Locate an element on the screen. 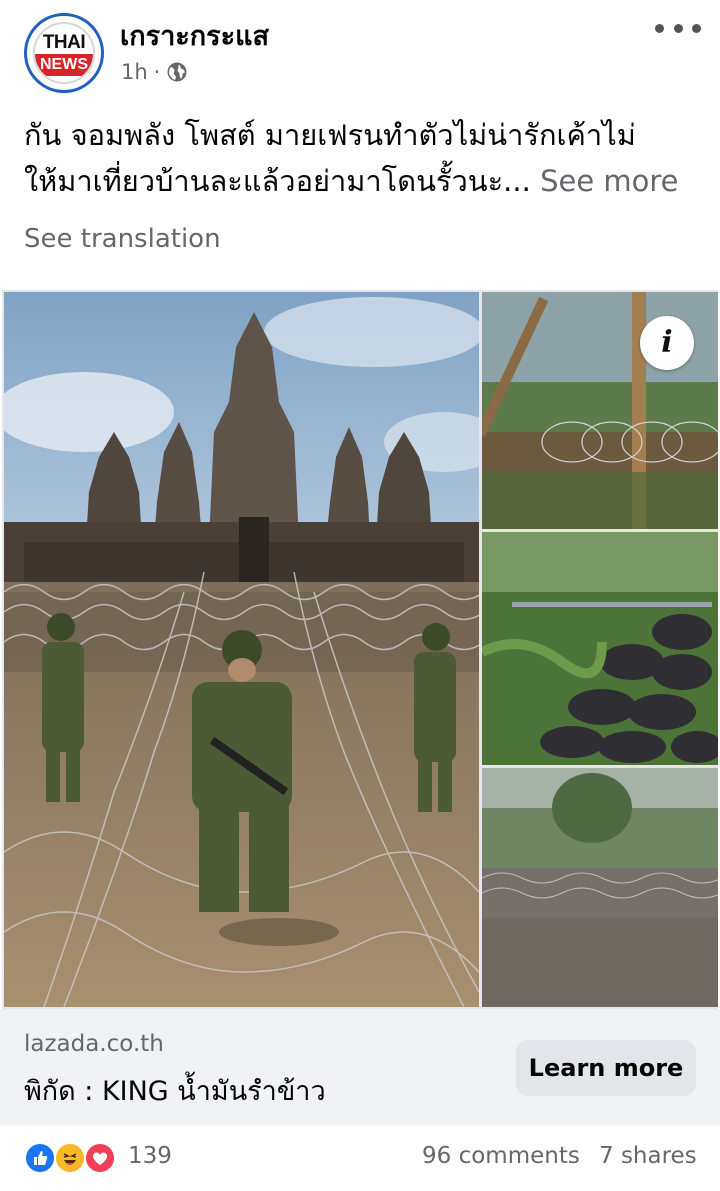  post-meta: 1h · is located at coordinates (154, 72).